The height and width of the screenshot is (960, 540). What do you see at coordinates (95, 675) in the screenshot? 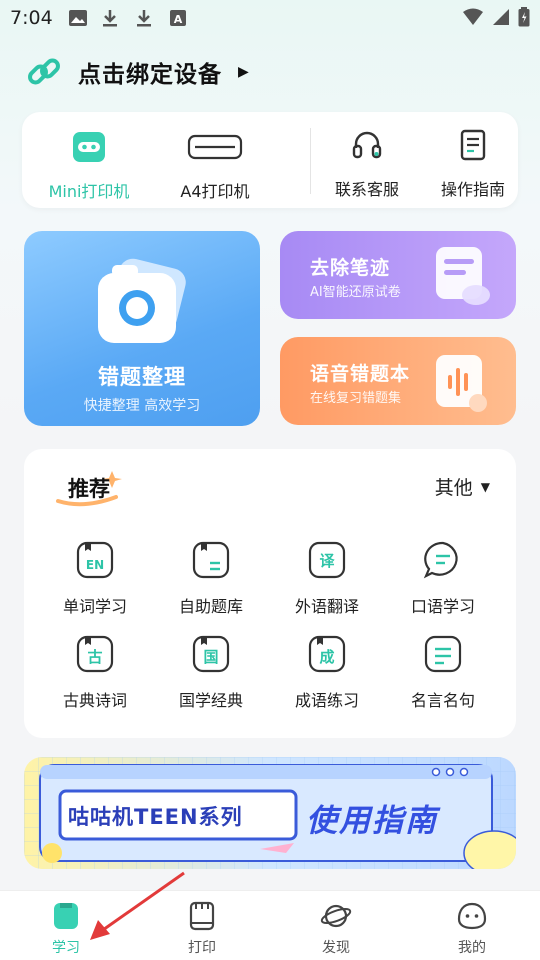
I see `classic-poetry-item: 古 古典诗词` at bounding box center [95, 675].